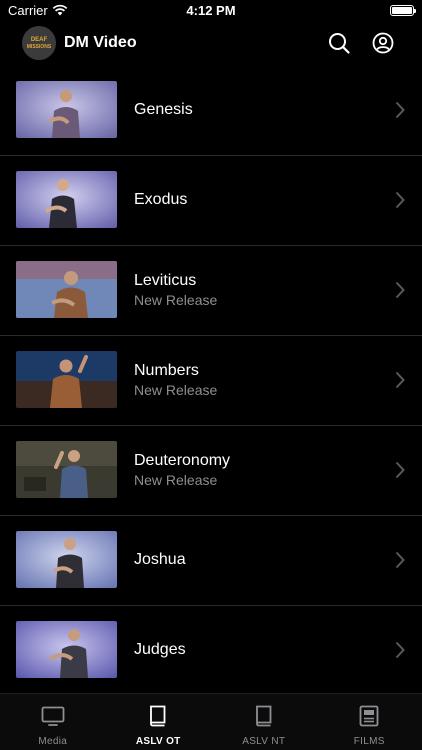 Image resolution: width=422 pixels, height=750 pixels. I want to click on item-title: Exodus, so click(161, 199).